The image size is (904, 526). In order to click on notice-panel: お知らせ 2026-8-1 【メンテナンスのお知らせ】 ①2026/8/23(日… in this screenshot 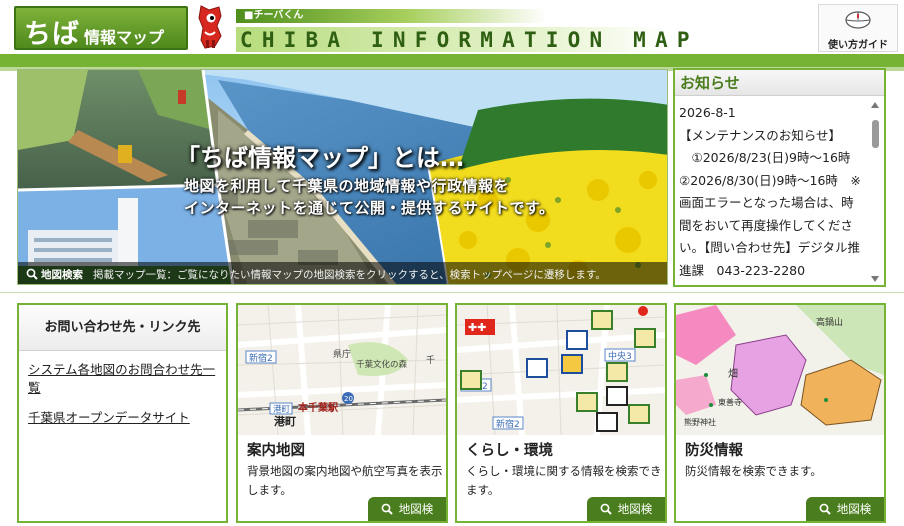, I will do `click(779, 177)`.